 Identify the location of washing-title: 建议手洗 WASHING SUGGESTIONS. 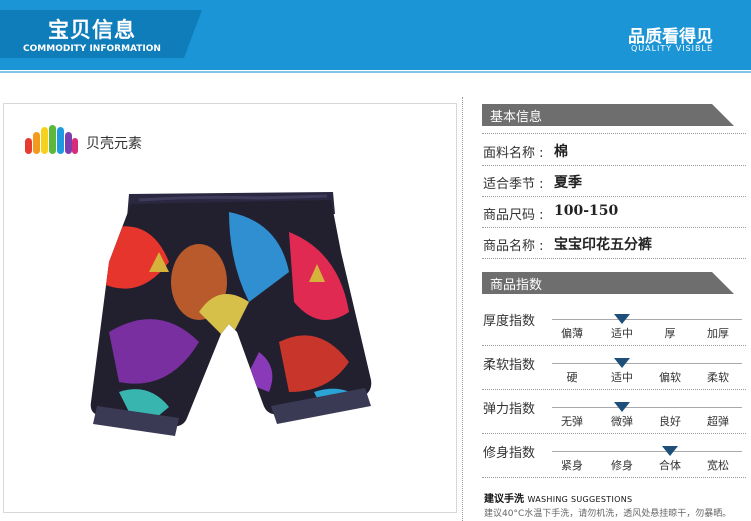
(558, 497).